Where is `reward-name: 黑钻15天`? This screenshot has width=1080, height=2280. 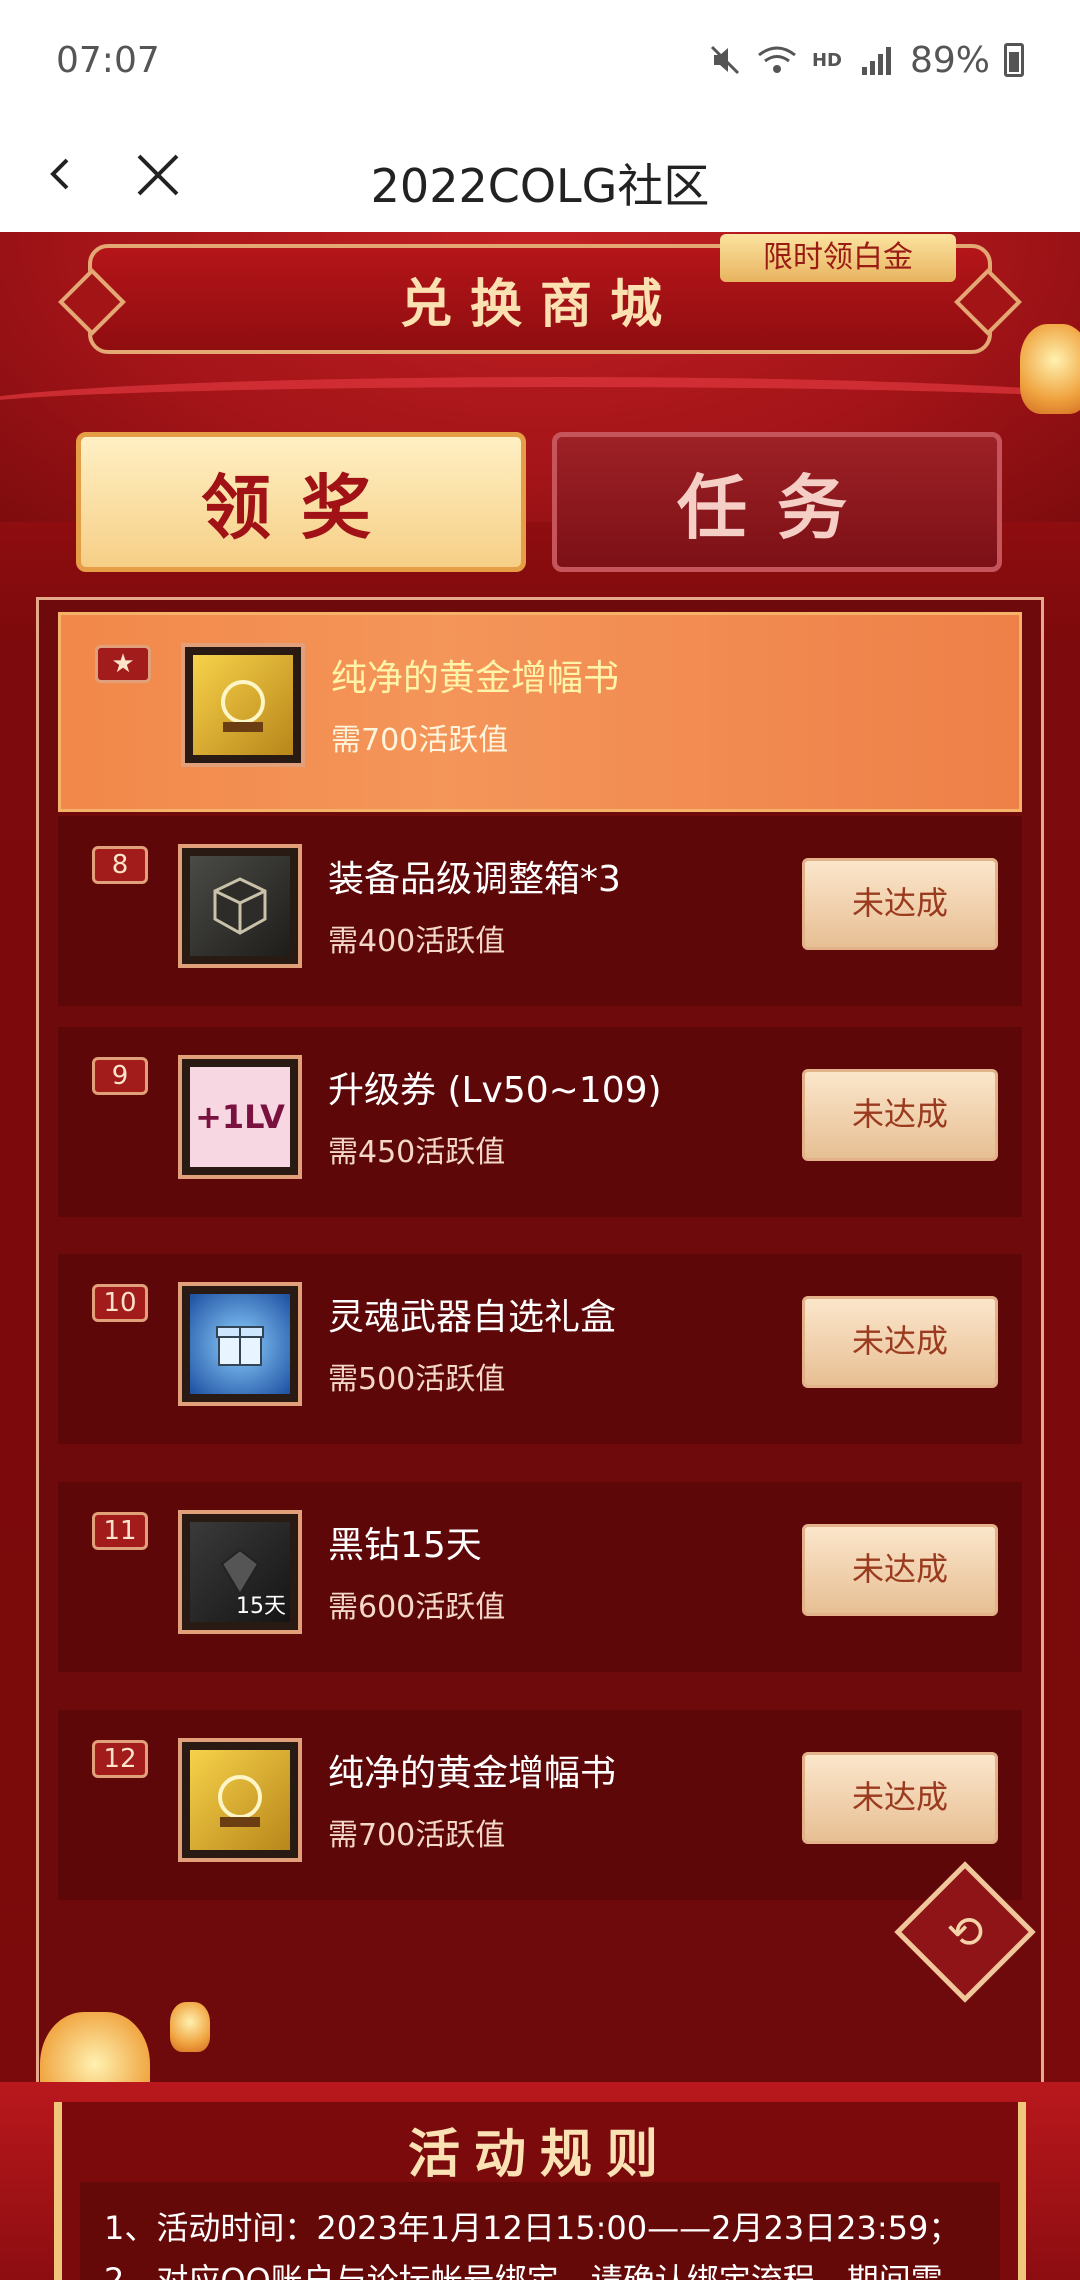 reward-name: 黑钻15天 is located at coordinates (405, 1545).